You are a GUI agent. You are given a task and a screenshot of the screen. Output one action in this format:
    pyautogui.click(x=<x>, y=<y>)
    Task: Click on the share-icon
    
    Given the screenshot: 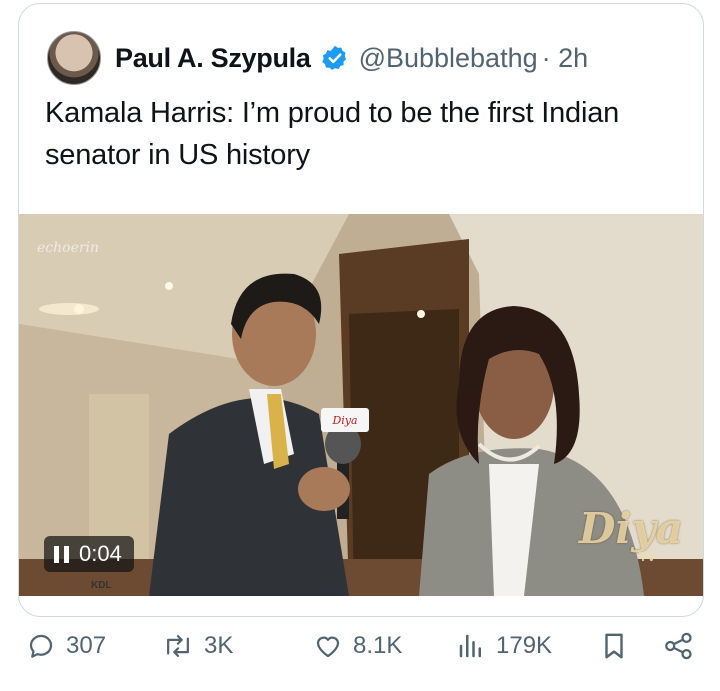 What is the action you would take?
    pyautogui.click(x=678, y=646)
    